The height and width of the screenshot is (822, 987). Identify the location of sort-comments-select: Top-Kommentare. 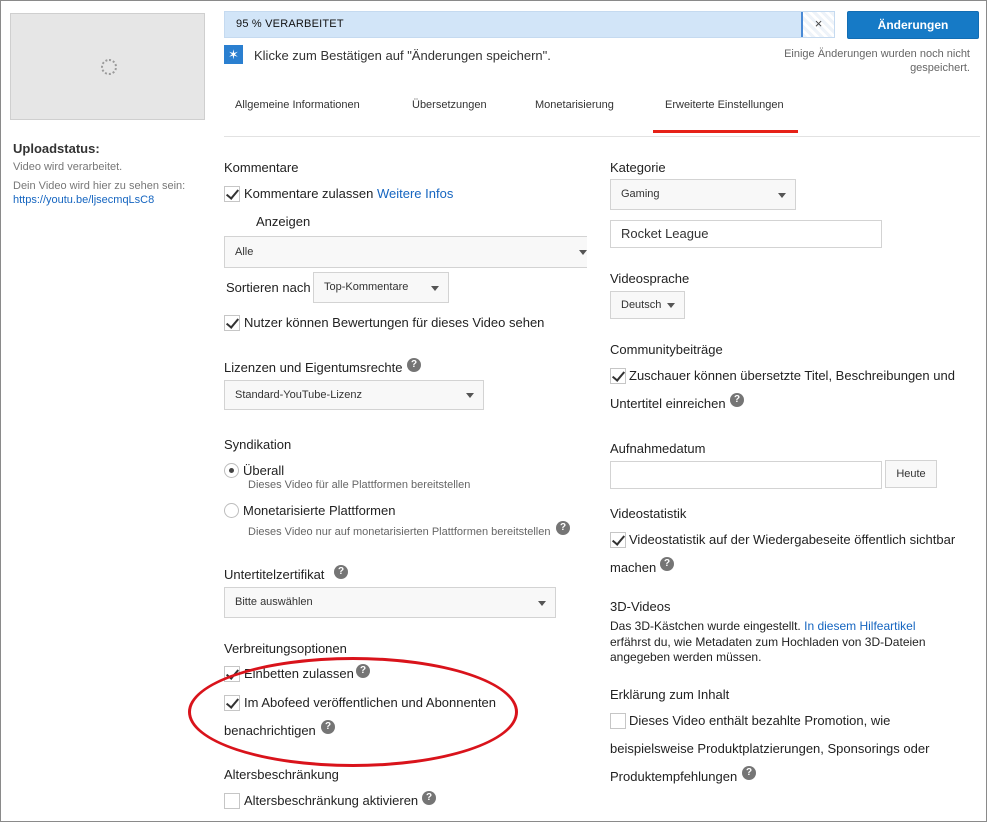
(381, 287).